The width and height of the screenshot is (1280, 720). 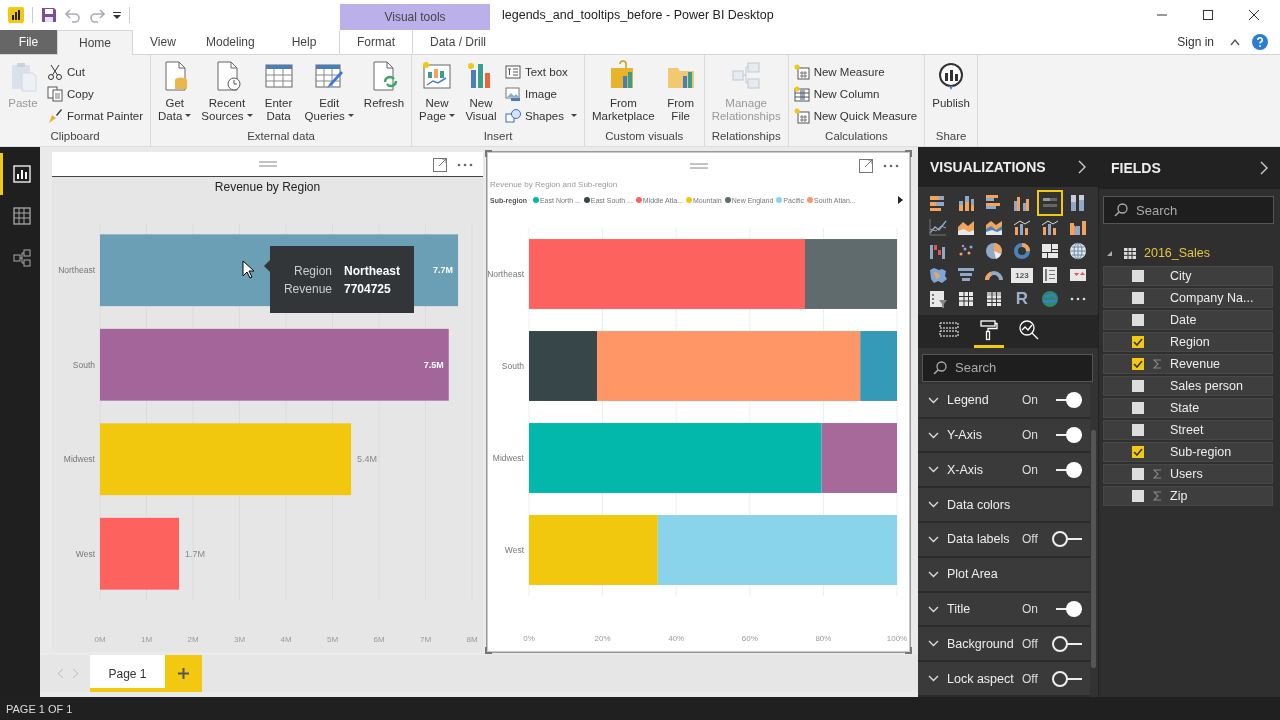 What do you see at coordinates (1188, 364) in the screenshot?
I see `field-item: Revenue` at bounding box center [1188, 364].